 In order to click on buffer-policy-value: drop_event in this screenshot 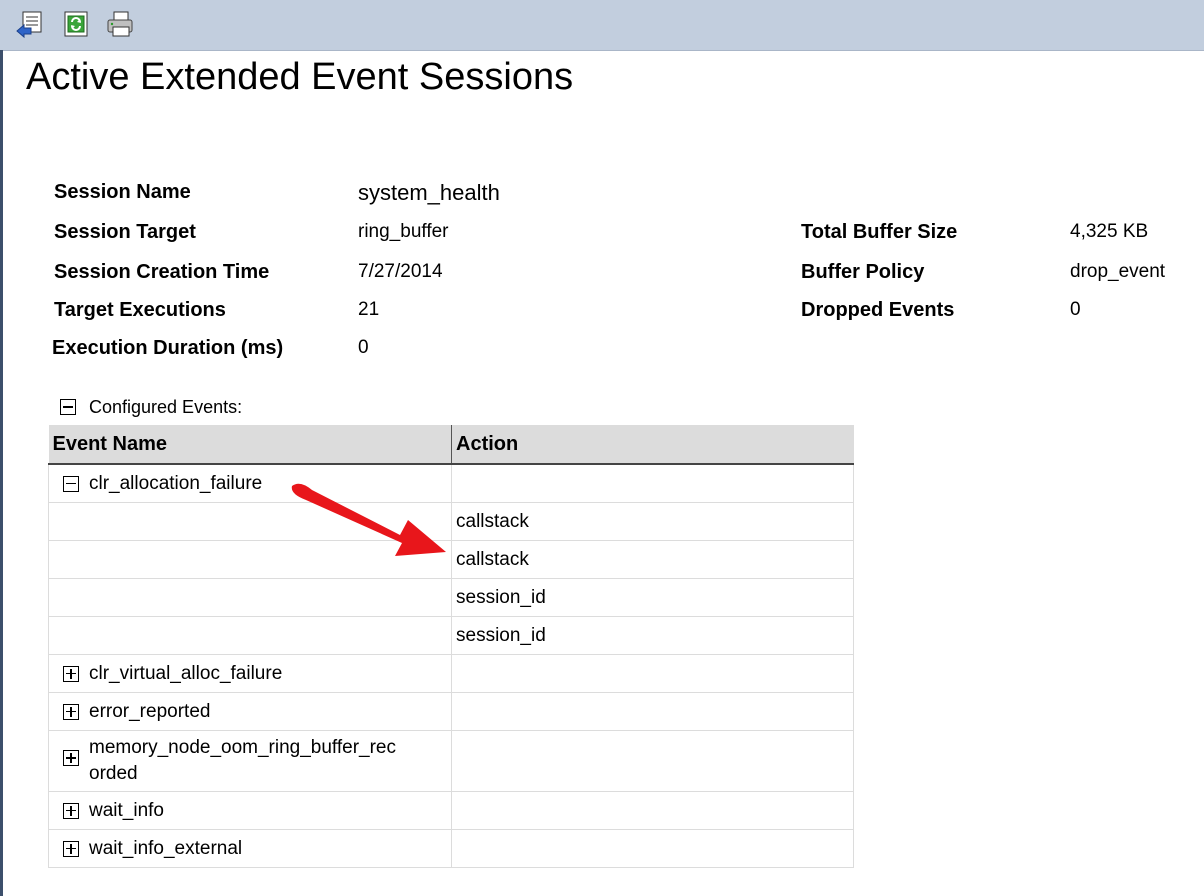, I will do `click(1118, 271)`.